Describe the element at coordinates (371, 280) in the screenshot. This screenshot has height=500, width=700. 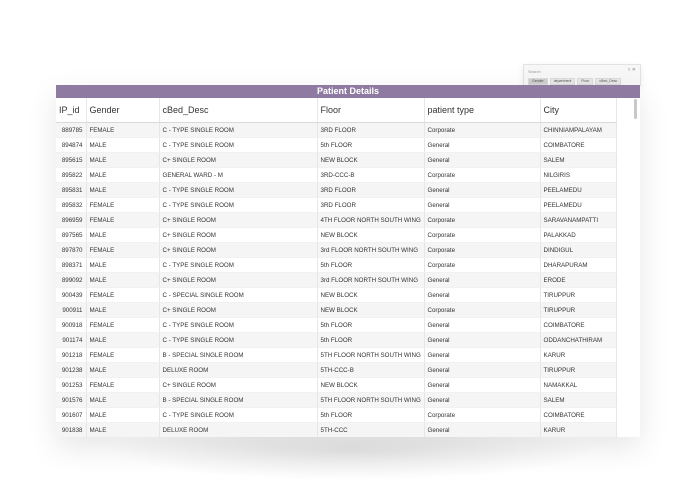
I see `cell-floor: 3rd FLOOR NORTH SOUTH WING` at that location.